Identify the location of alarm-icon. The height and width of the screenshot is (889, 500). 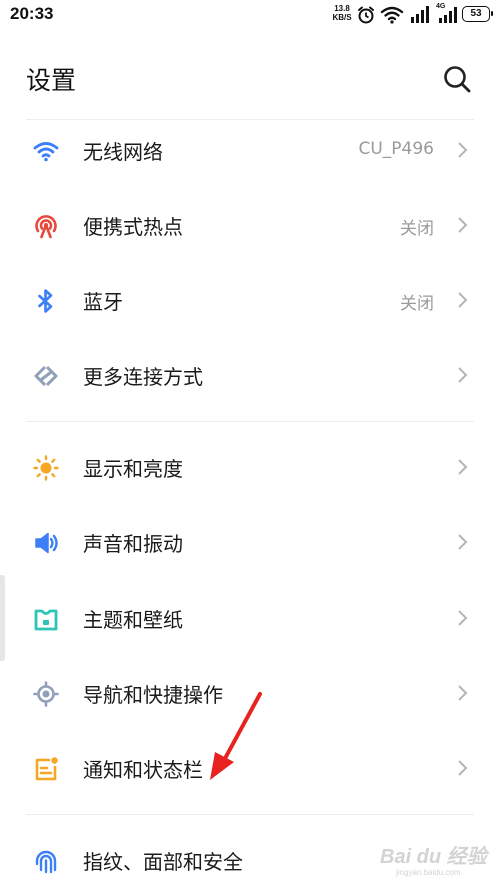
(366, 15).